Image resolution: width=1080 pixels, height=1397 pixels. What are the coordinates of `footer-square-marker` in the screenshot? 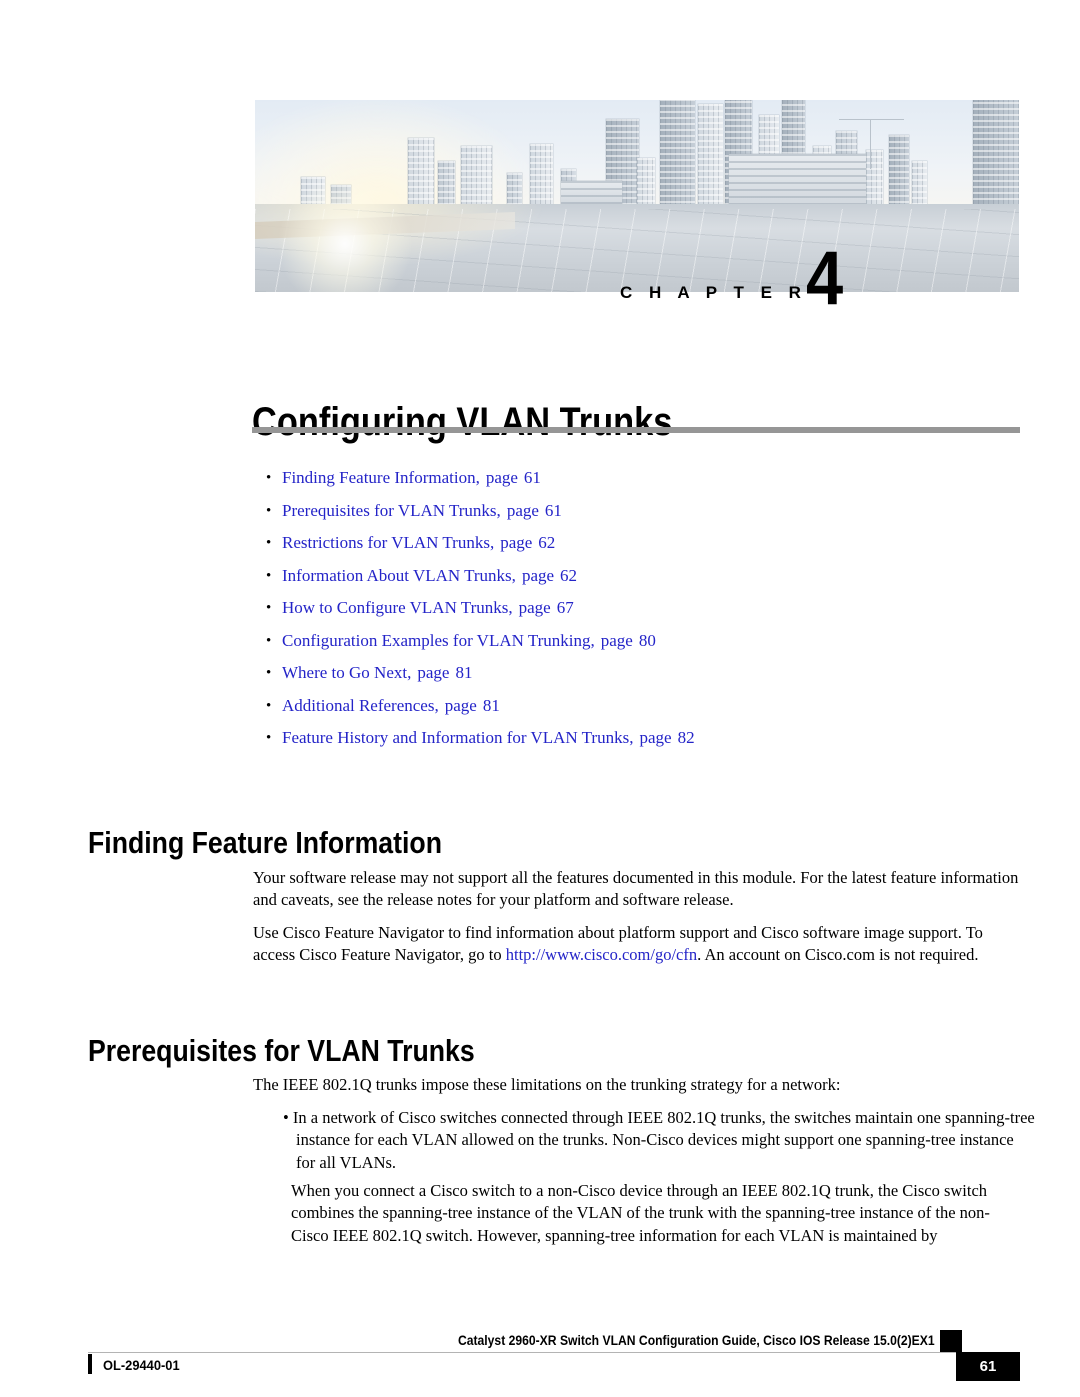 It's located at (951, 1341).